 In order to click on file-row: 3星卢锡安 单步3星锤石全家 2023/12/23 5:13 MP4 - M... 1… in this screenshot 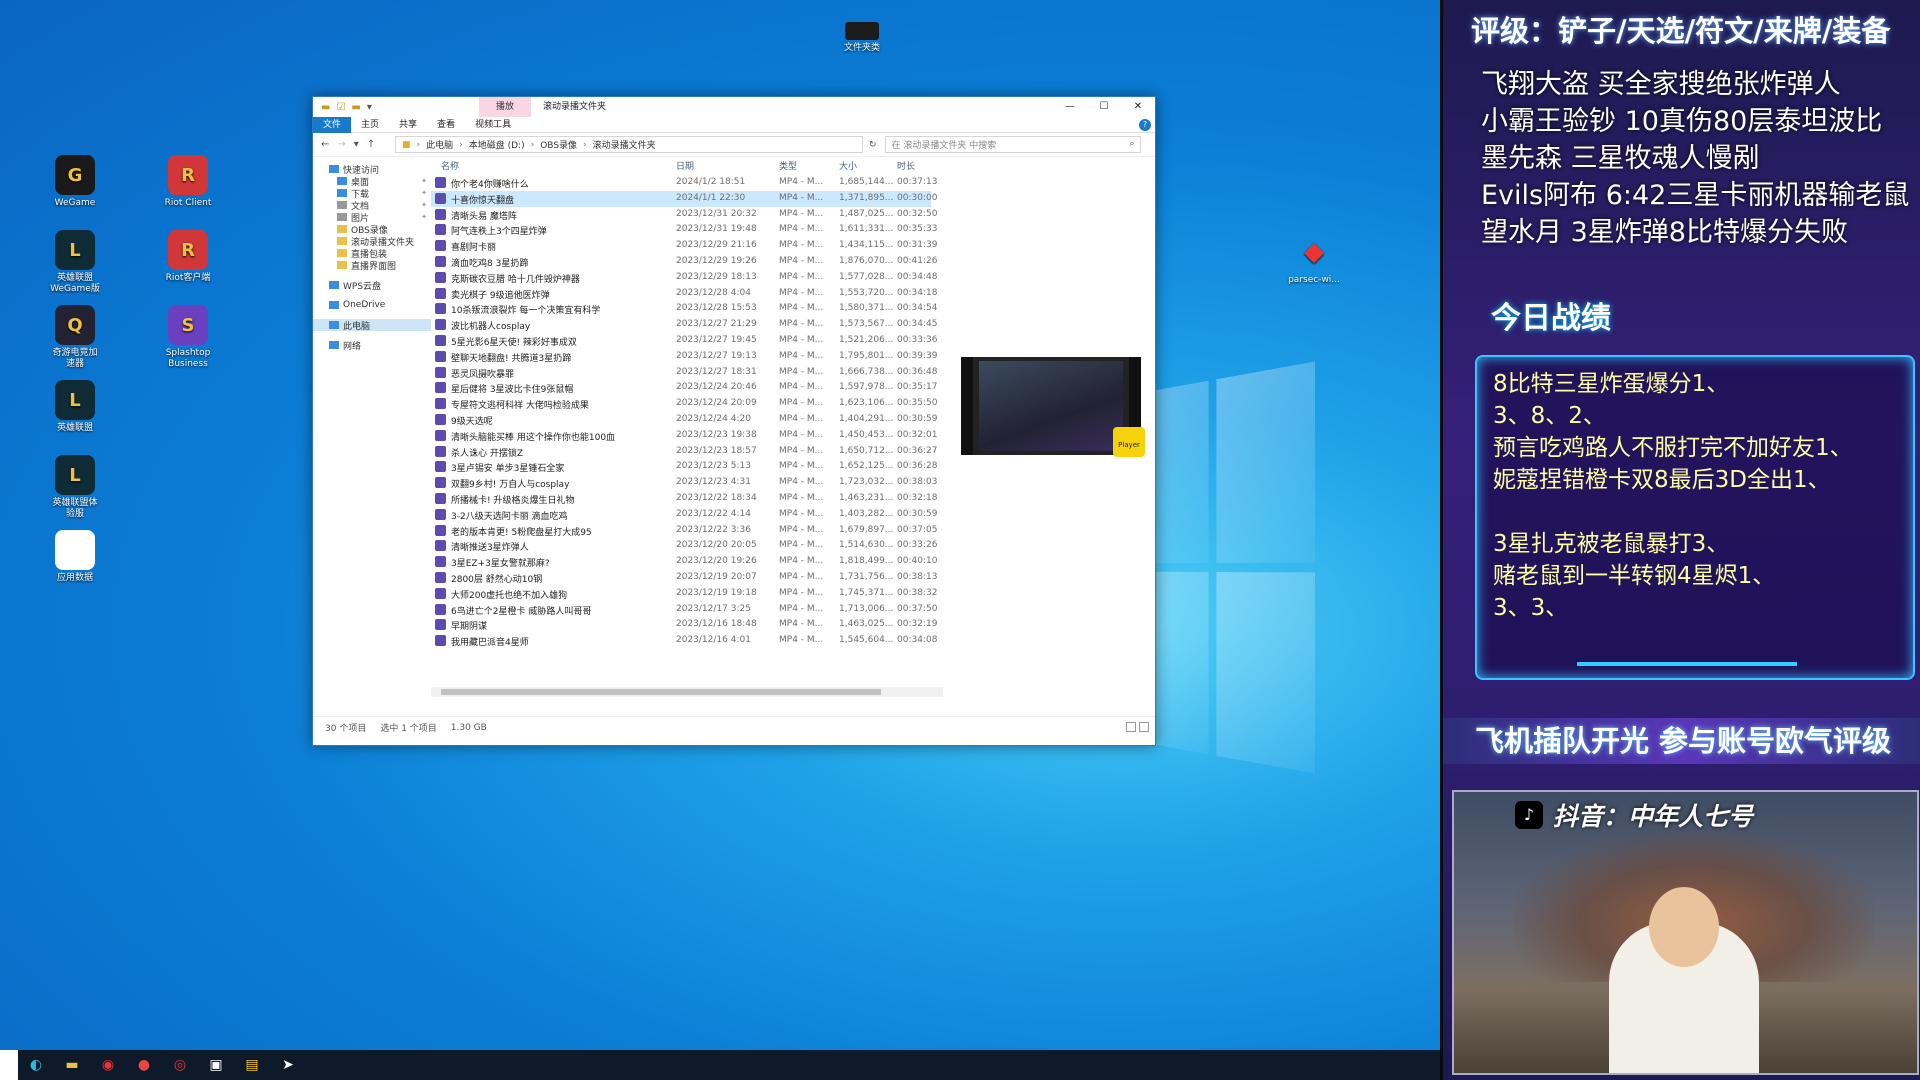, I will do `click(684, 467)`.